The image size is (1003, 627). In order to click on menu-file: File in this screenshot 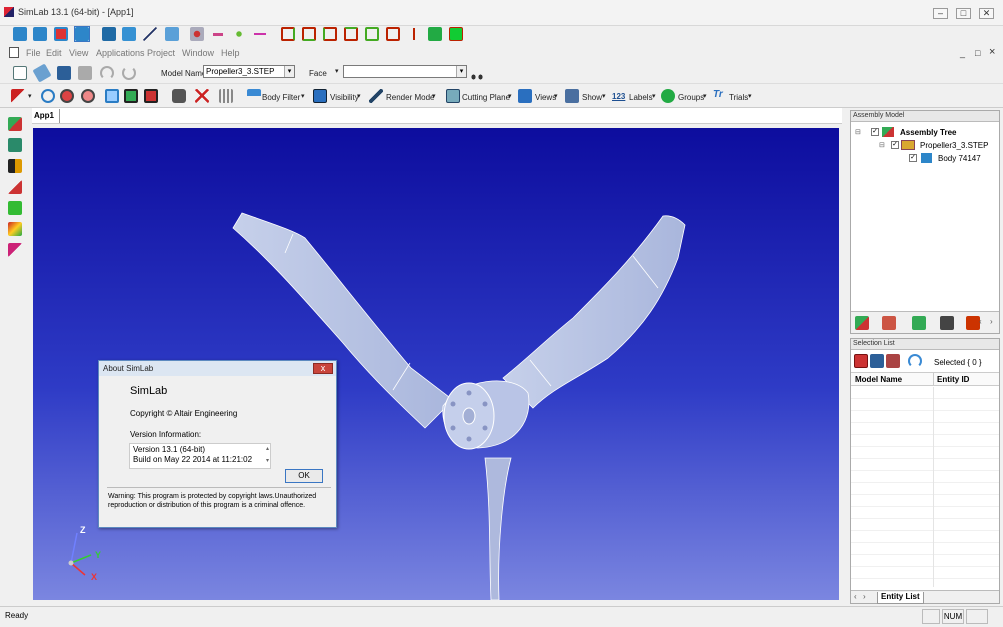, I will do `click(33, 53)`.